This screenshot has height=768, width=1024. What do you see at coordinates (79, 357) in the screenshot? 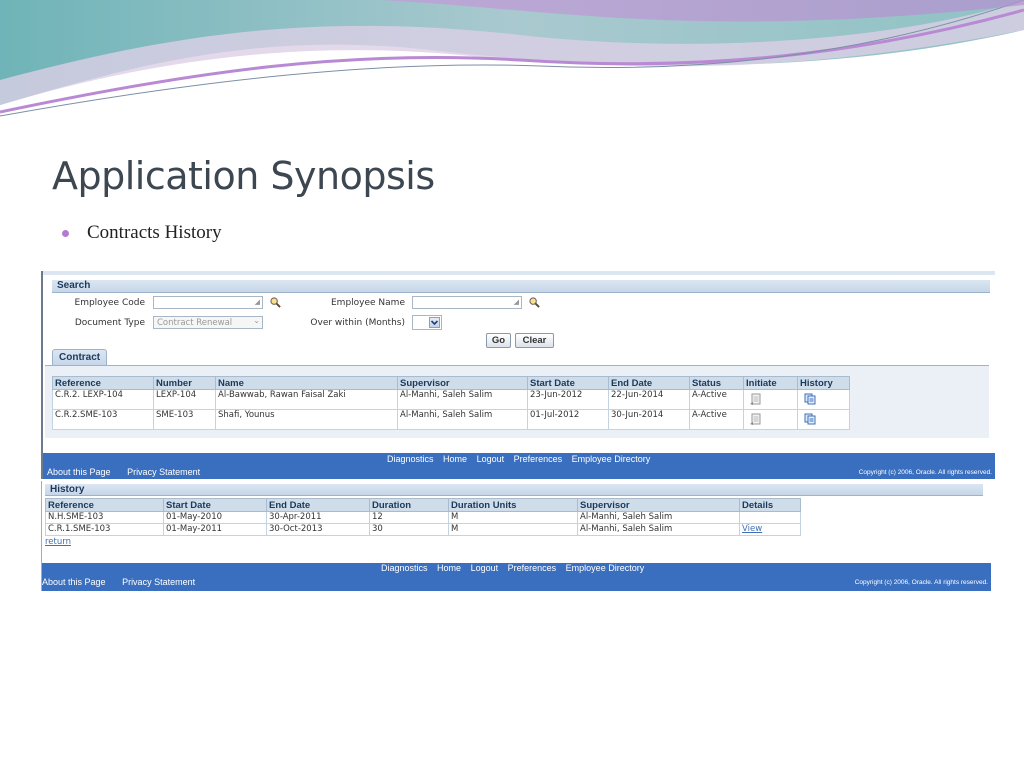
I see `tab-contract: Contract` at bounding box center [79, 357].